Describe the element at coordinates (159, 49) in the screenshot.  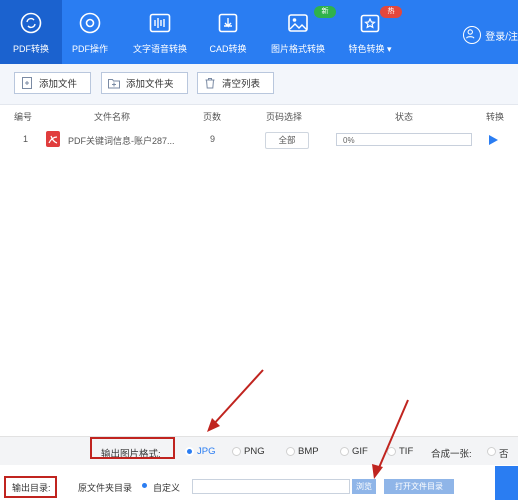
I see `tab-label: 文字语音转换` at that location.